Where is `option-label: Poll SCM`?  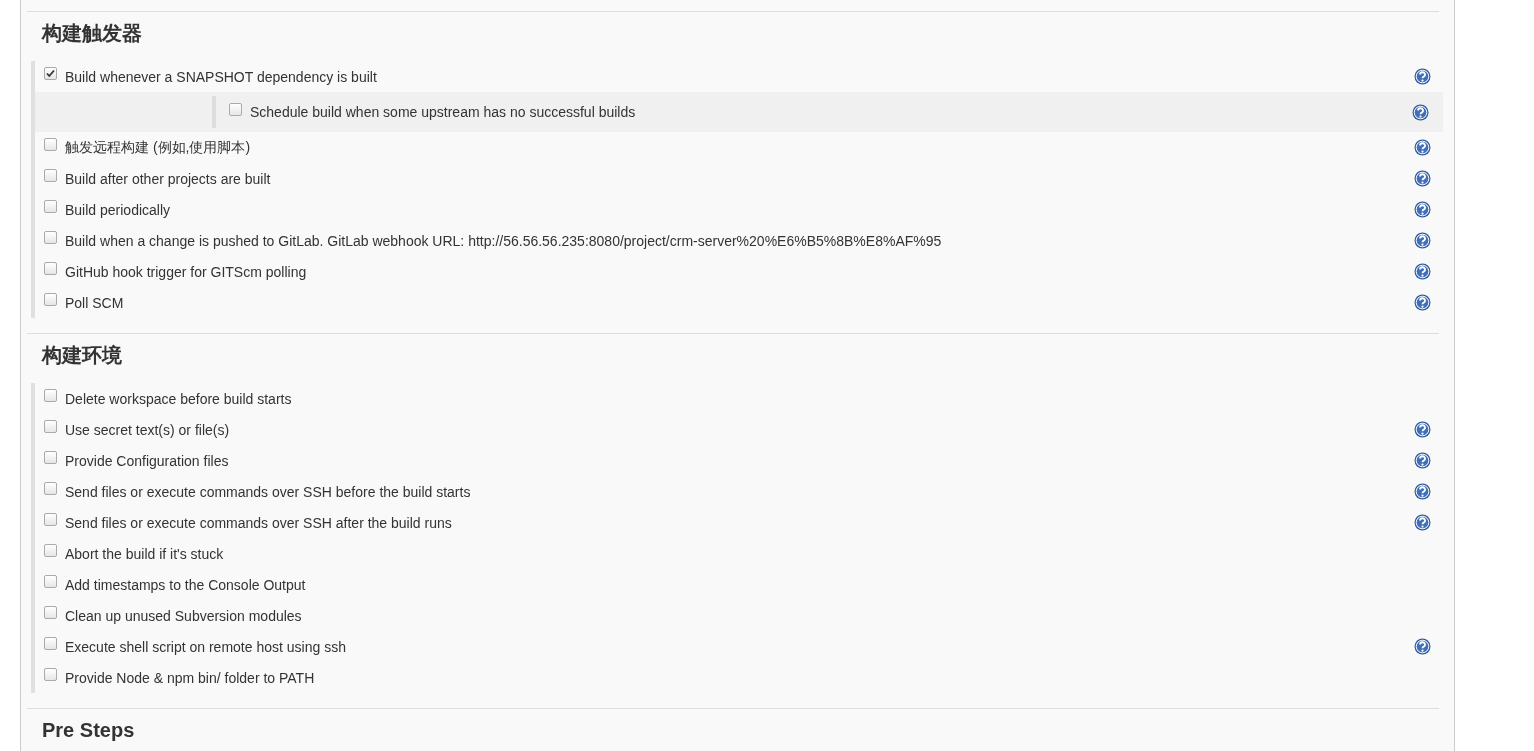 option-label: Poll SCM is located at coordinates (95, 302).